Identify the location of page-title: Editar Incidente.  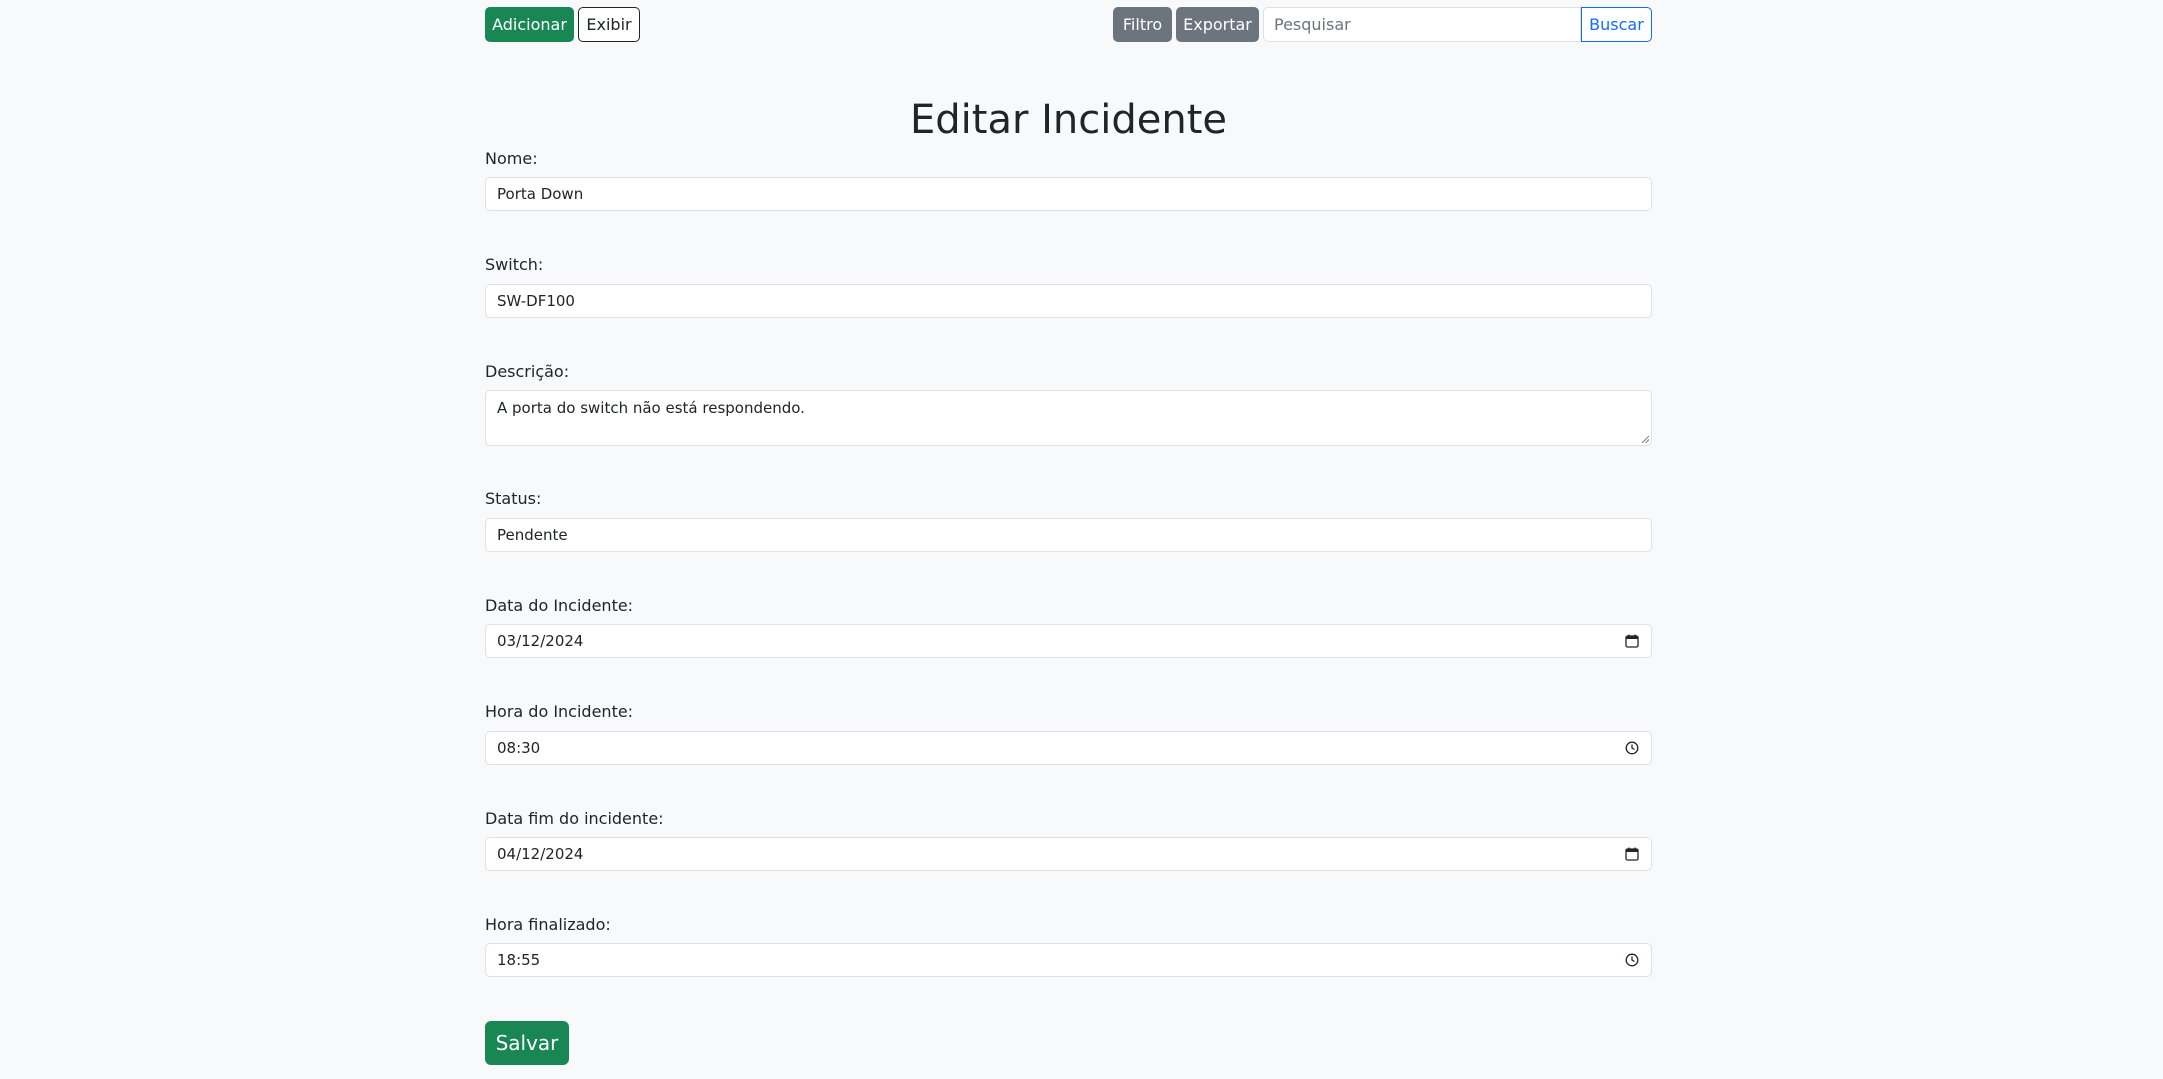
(1068, 120).